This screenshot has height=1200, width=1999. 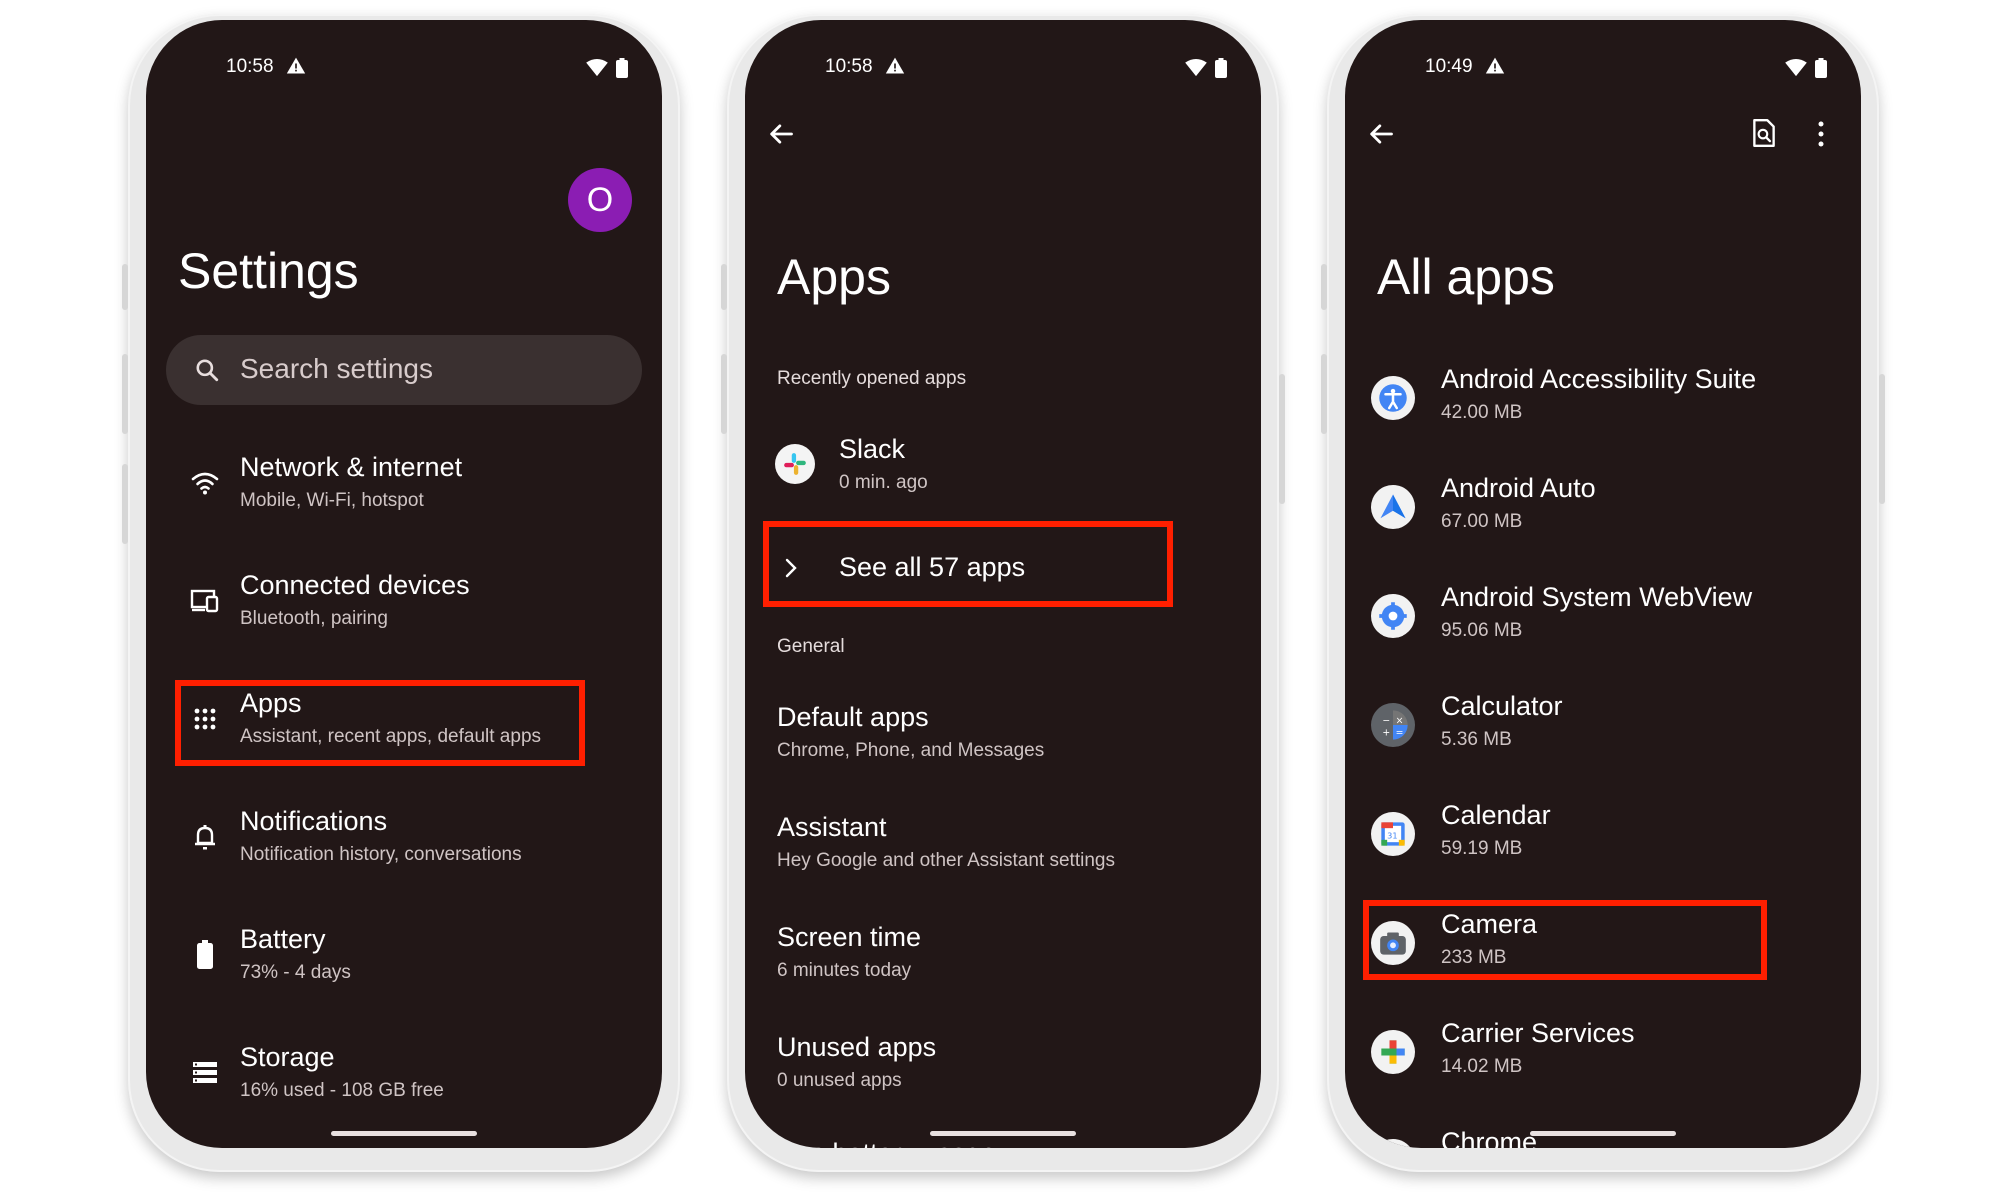 What do you see at coordinates (1482, 848) in the screenshot?
I see `app-size: 59.19 MB` at bounding box center [1482, 848].